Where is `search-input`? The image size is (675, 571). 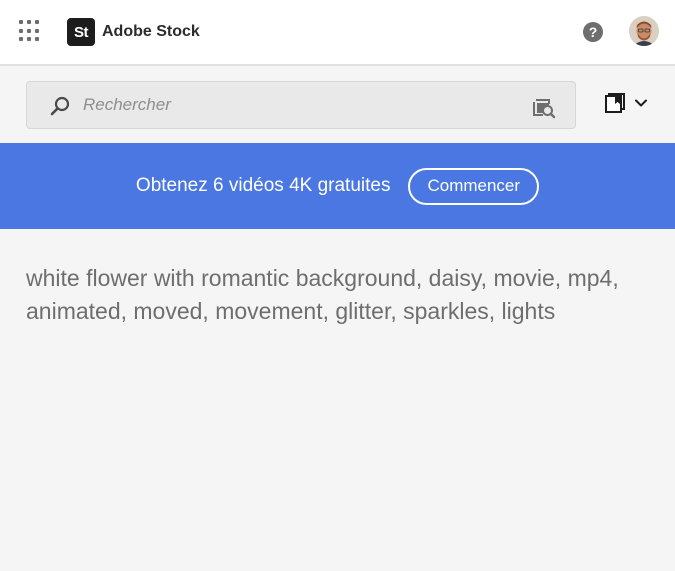
search-input is located at coordinates (303, 105).